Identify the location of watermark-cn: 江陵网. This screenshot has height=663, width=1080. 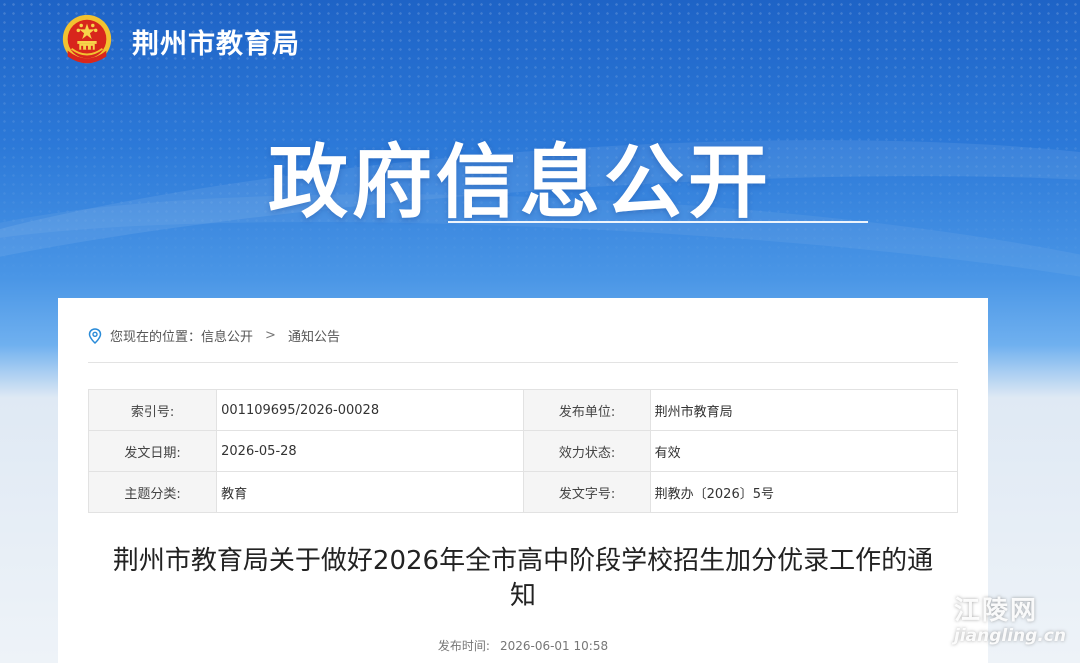
(996, 611).